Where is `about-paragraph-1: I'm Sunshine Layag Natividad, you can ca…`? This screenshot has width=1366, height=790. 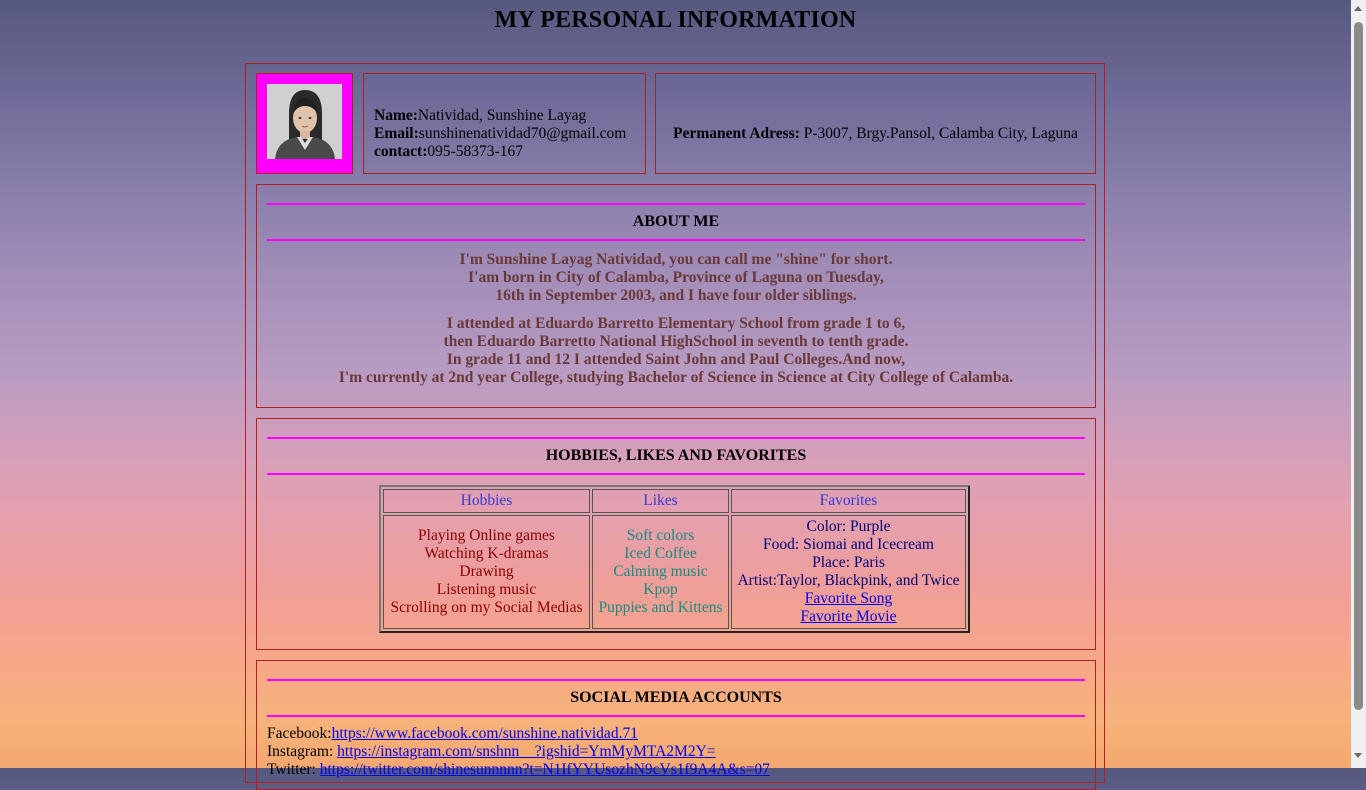
about-paragraph-1: I'm Sunshine Layag Natividad, you can ca… is located at coordinates (676, 278).